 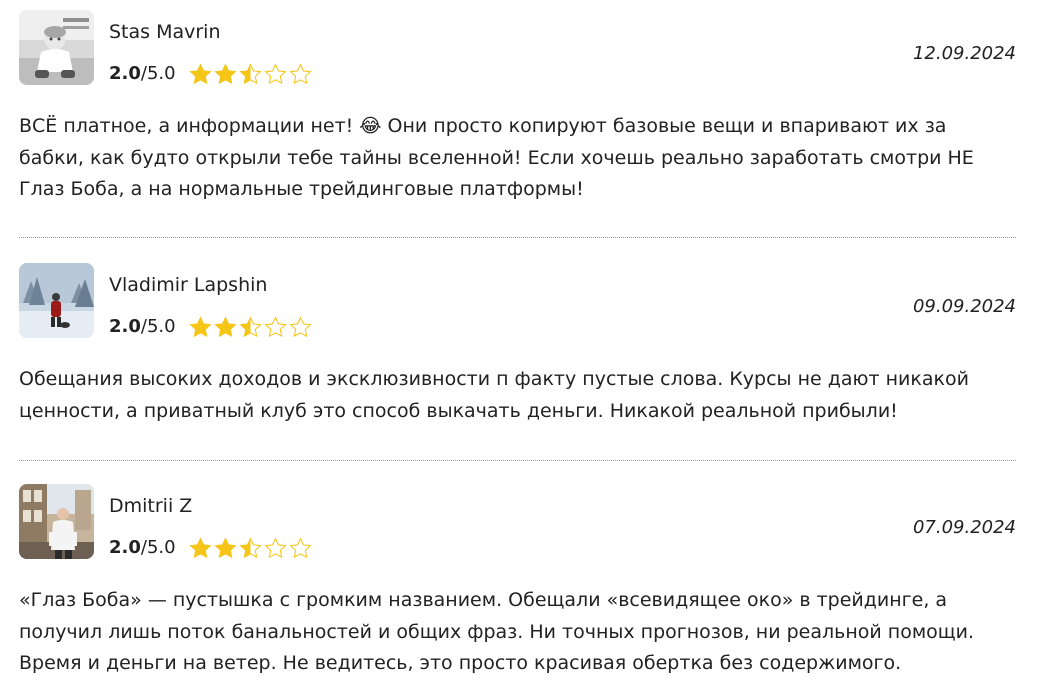 What do you see at coordinates (151, 506) in the screenshot?
I see `author-name: Dmitrii Z` at bounding box center [151, 506].